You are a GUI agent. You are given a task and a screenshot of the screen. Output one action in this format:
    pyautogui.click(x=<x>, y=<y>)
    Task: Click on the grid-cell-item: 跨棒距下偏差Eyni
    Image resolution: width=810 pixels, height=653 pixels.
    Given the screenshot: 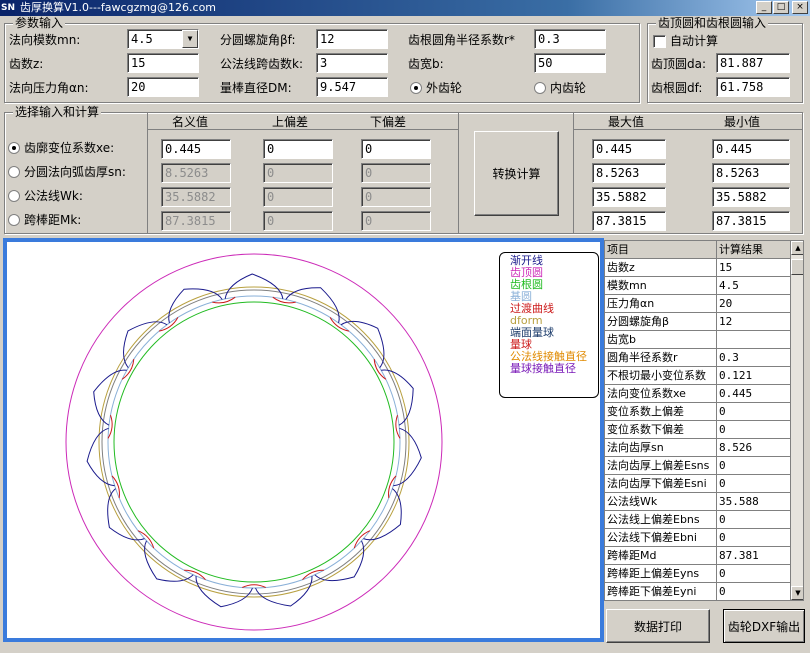 What is the action you would take?
    pyautogui.click(x=661, y=591)
    